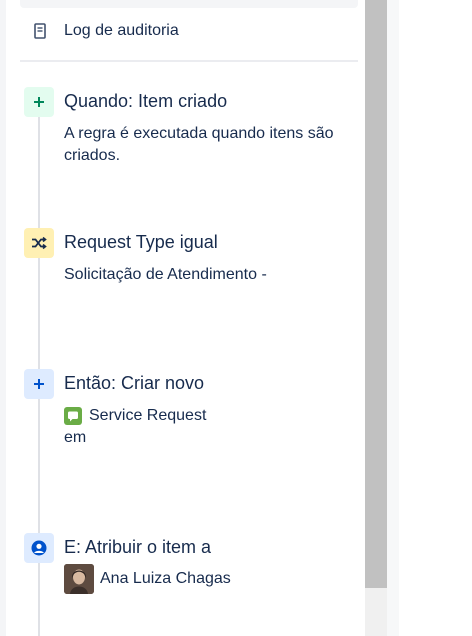 The image size is (472, 636). I want to click on divider, so click(189, 61).